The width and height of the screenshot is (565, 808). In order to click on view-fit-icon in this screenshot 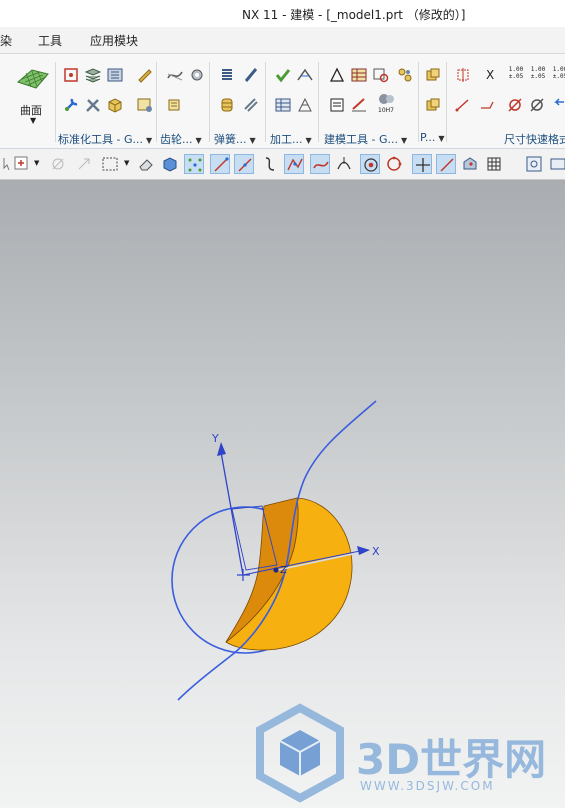, I will do `click(534, 164)`.